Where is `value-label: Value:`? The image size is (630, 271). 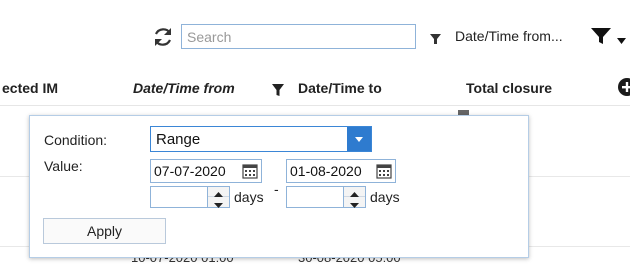 value-label: Value: is located at coordinates (63, 166).